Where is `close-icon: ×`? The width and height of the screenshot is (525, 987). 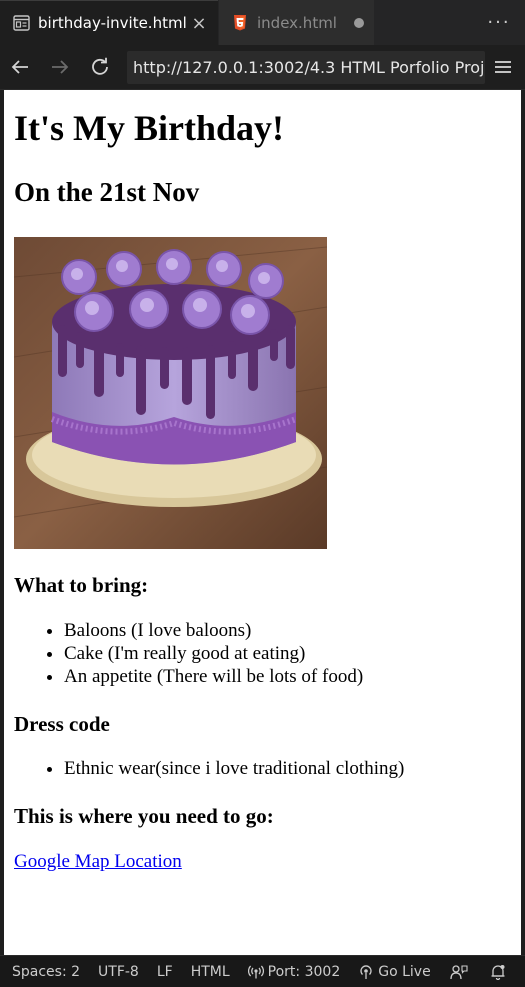 close-icon: × is located at coordinates (199, 23).